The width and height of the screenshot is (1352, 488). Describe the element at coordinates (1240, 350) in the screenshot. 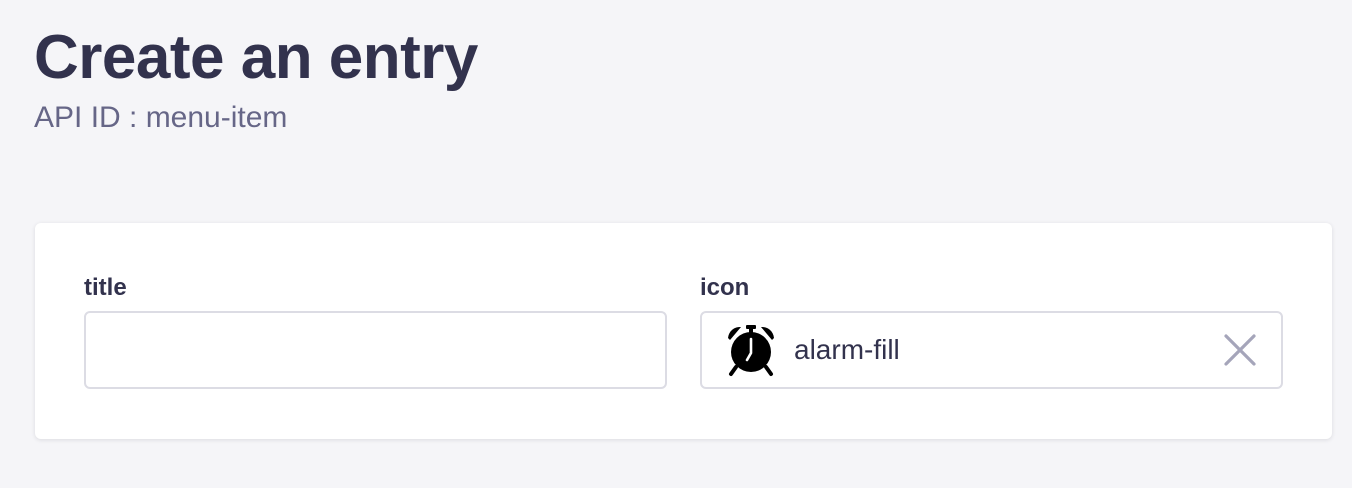

I see `clear-icon` at that location.